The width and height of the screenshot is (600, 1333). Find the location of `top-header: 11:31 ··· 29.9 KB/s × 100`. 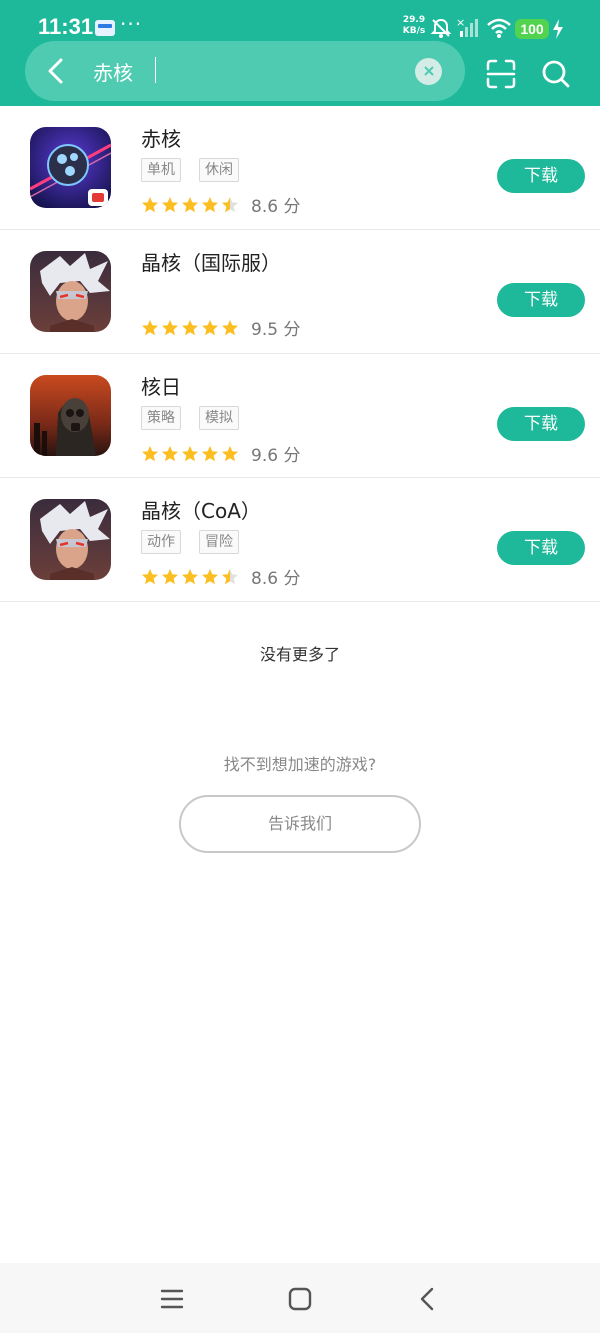

top-header: 11:31 ··· 29.9 KB/s × 100 is located at coordinates (300, 53).